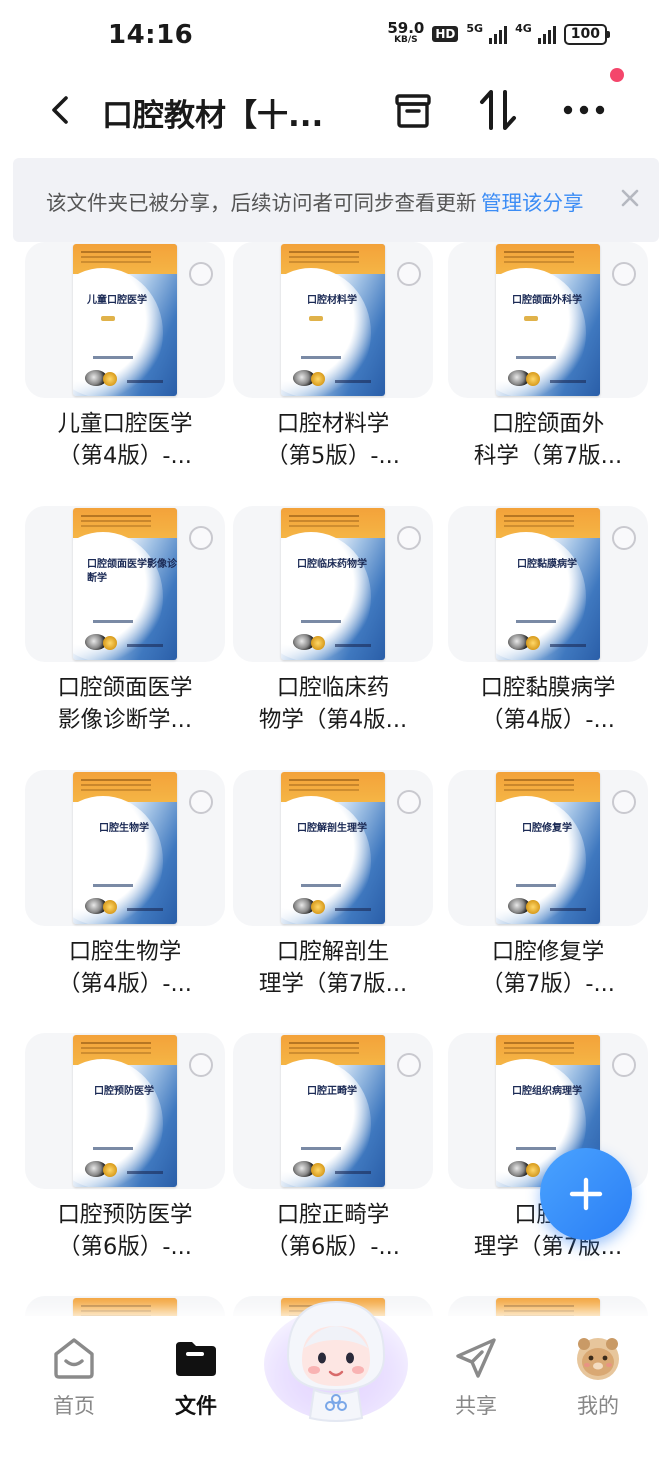  I want to click on book-cover: 口腔材料学, so click(333, 320).